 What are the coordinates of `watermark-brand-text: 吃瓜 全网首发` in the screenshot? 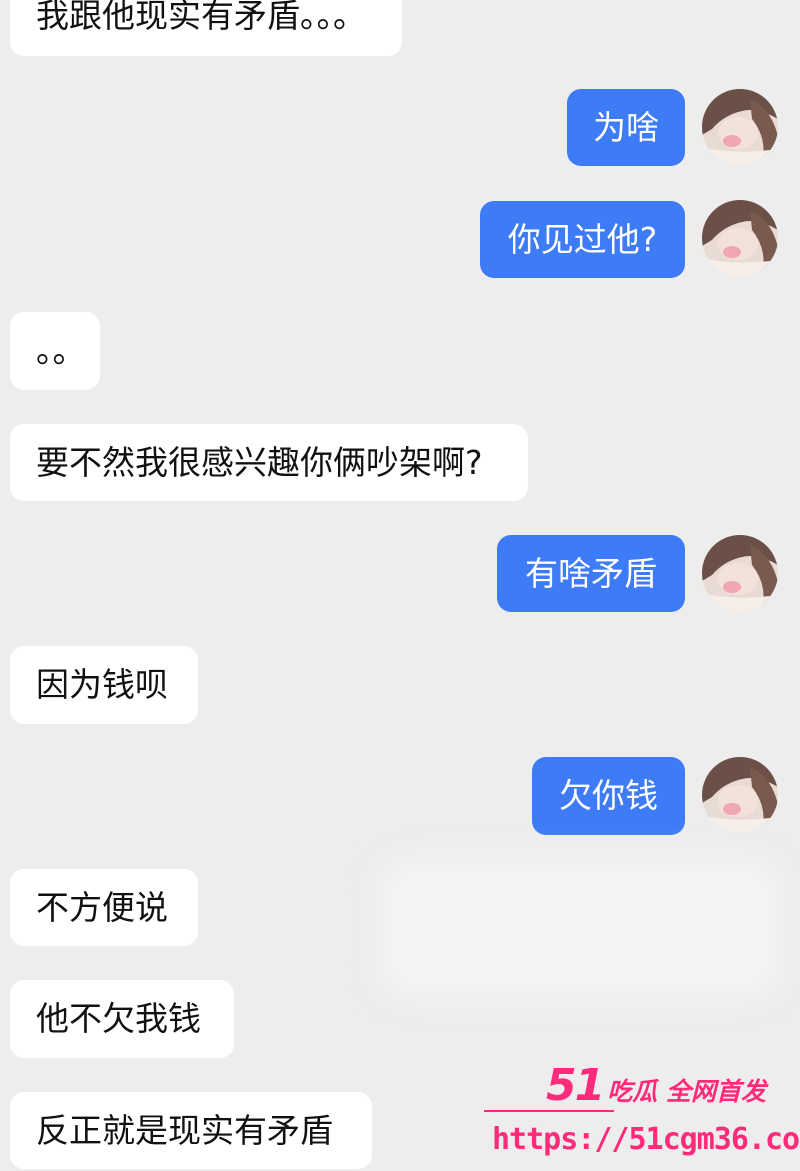 It's located at (686, 1091).